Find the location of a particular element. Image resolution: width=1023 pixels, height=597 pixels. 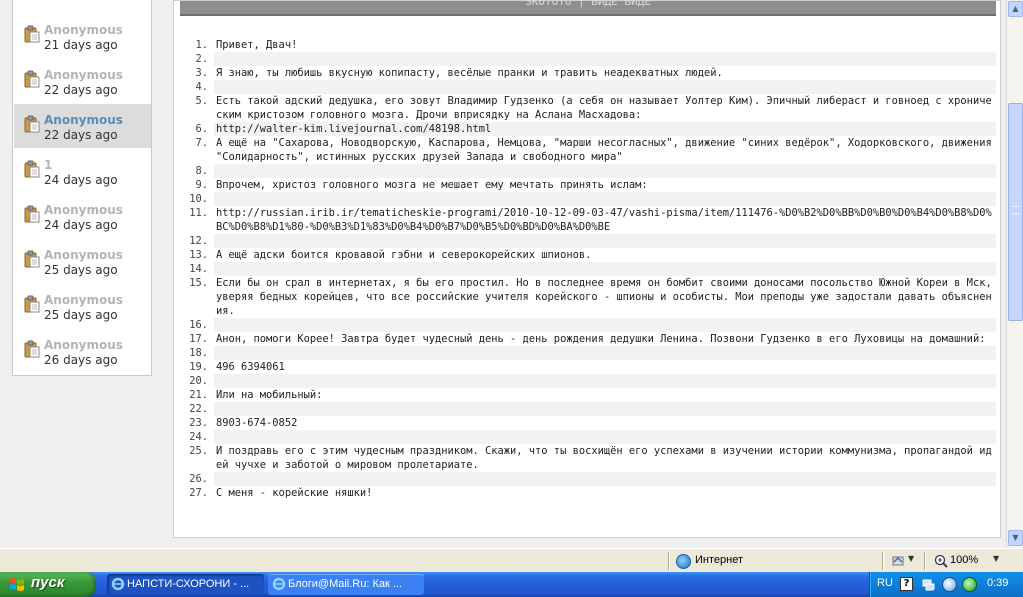

language-indicator: RU is located at coordinates (885, 583).